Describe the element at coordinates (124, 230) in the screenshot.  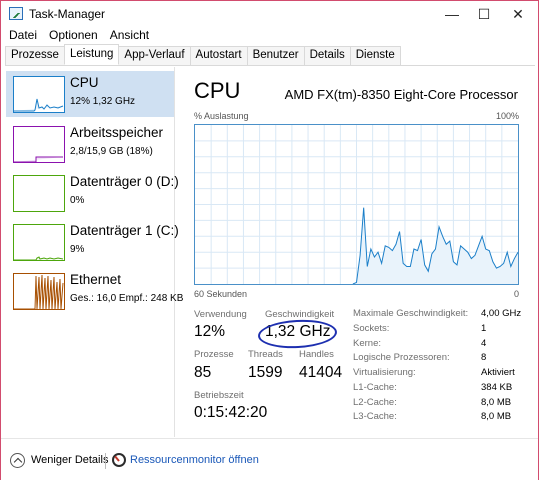
I see `sidebar-item-label: Datenträger 1 (C:)` at that location.